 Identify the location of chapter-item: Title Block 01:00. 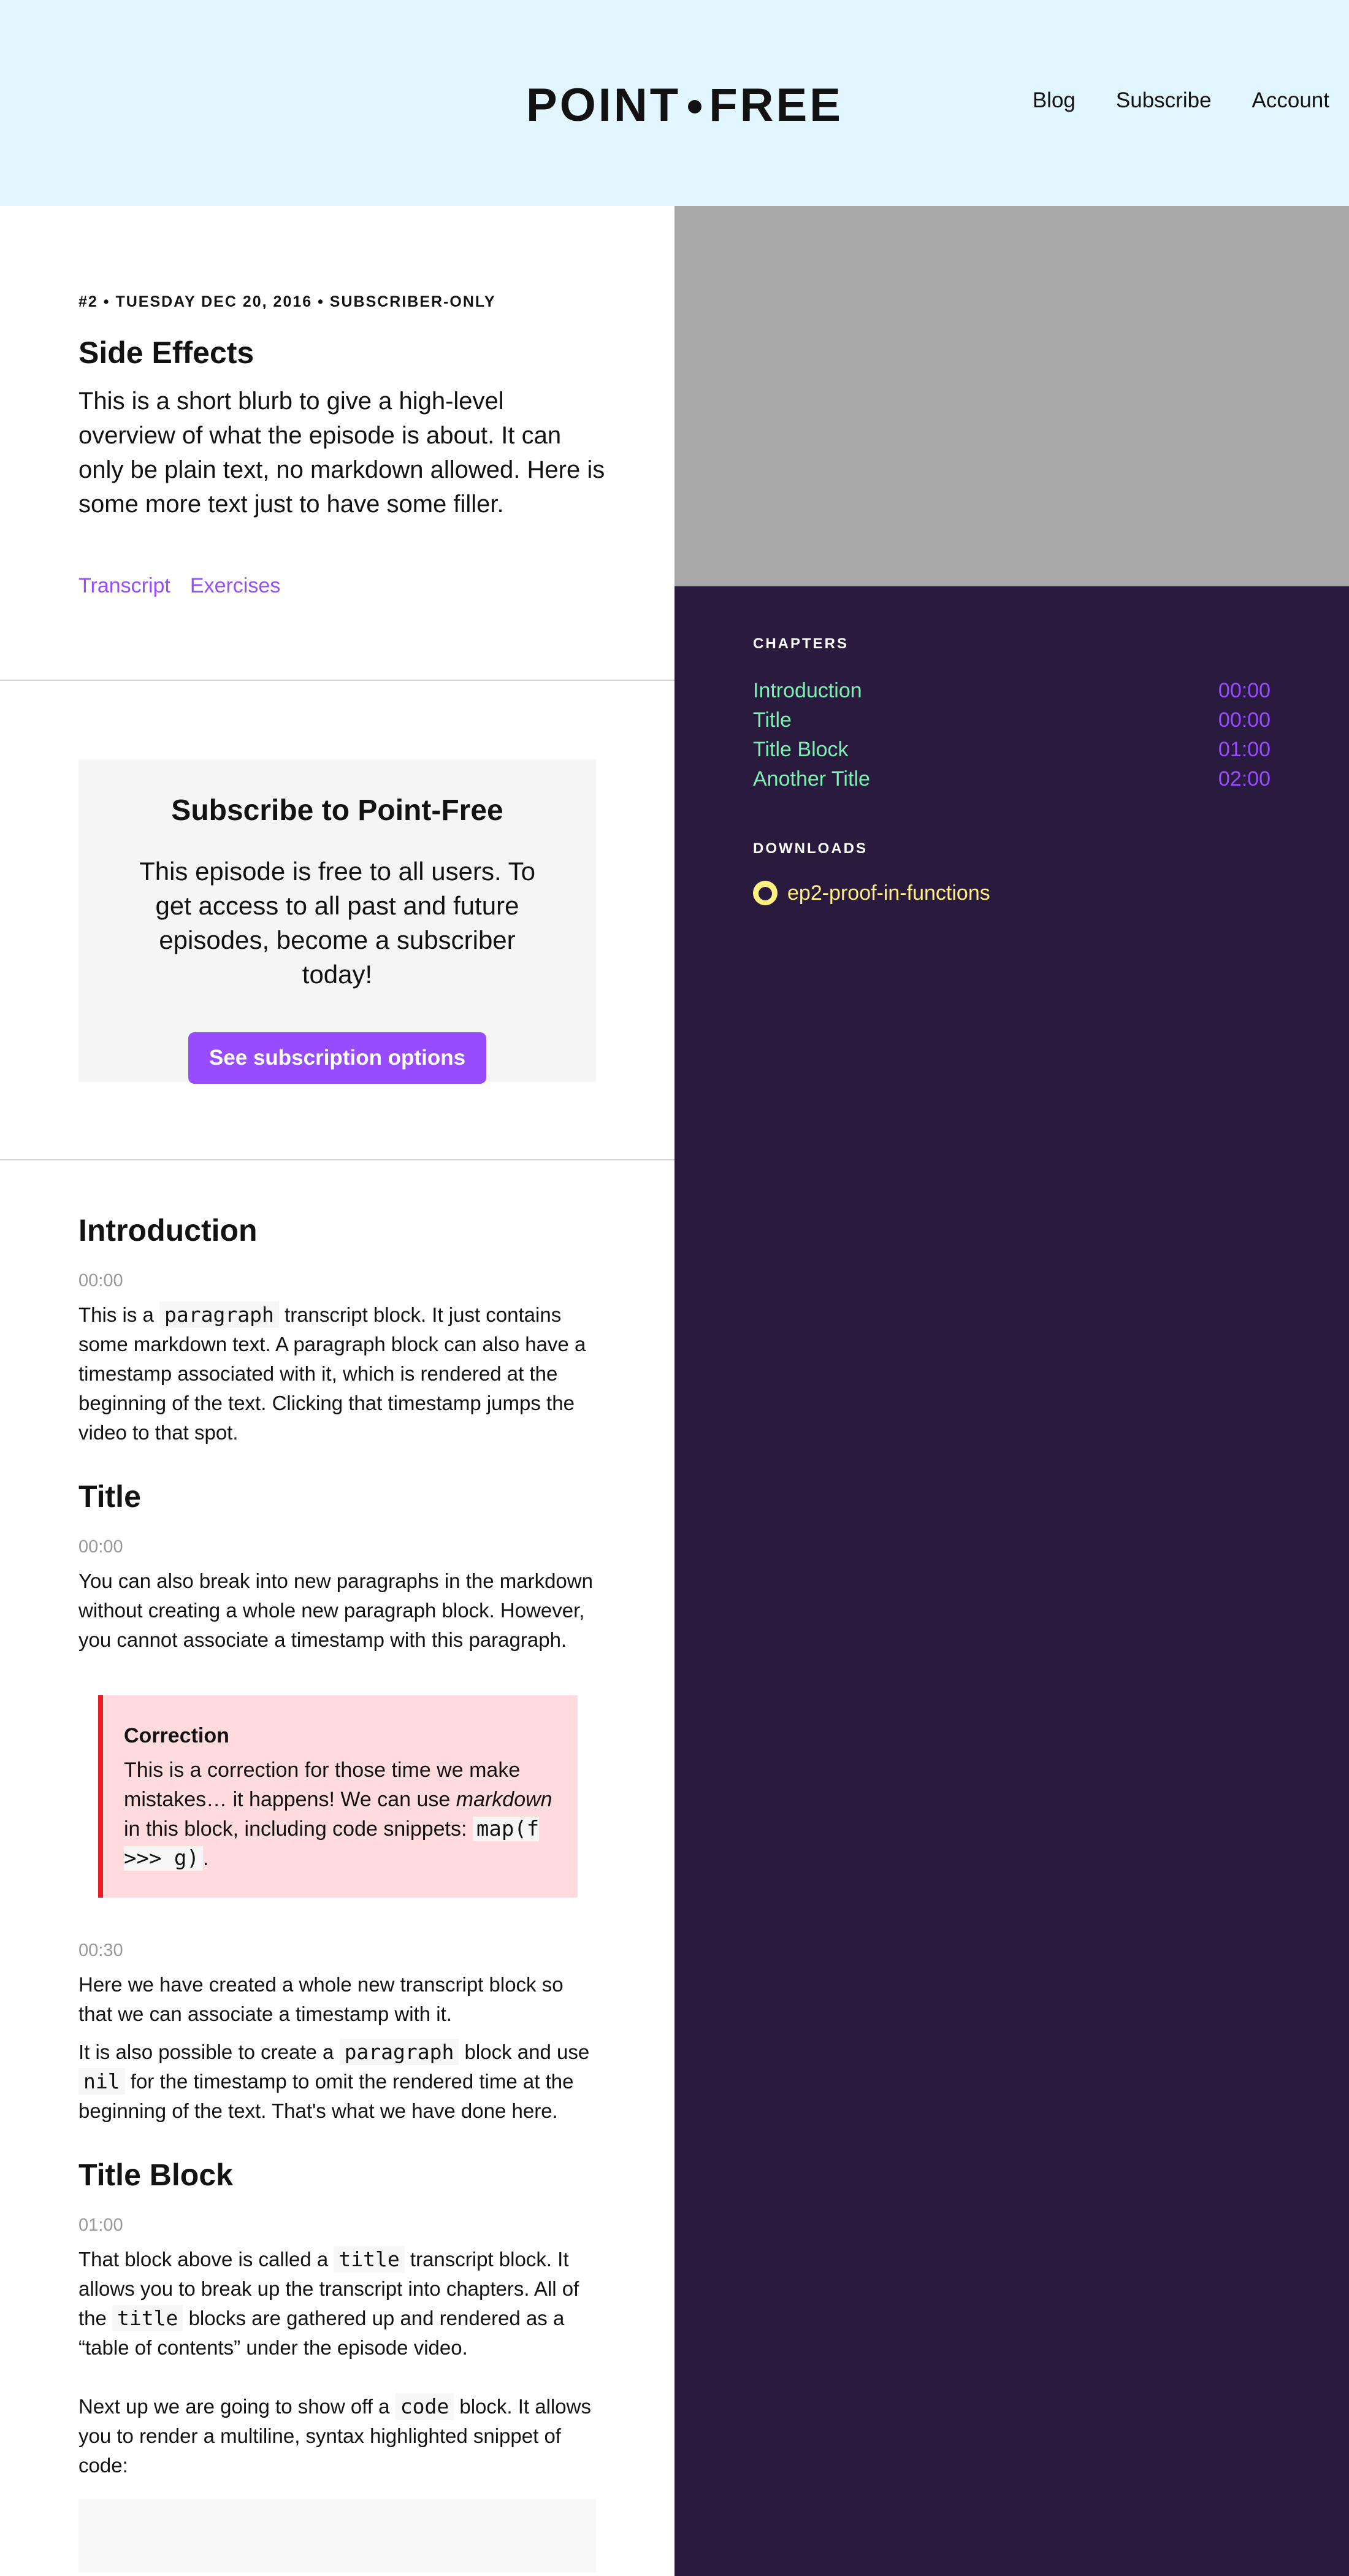
(1012, 749).